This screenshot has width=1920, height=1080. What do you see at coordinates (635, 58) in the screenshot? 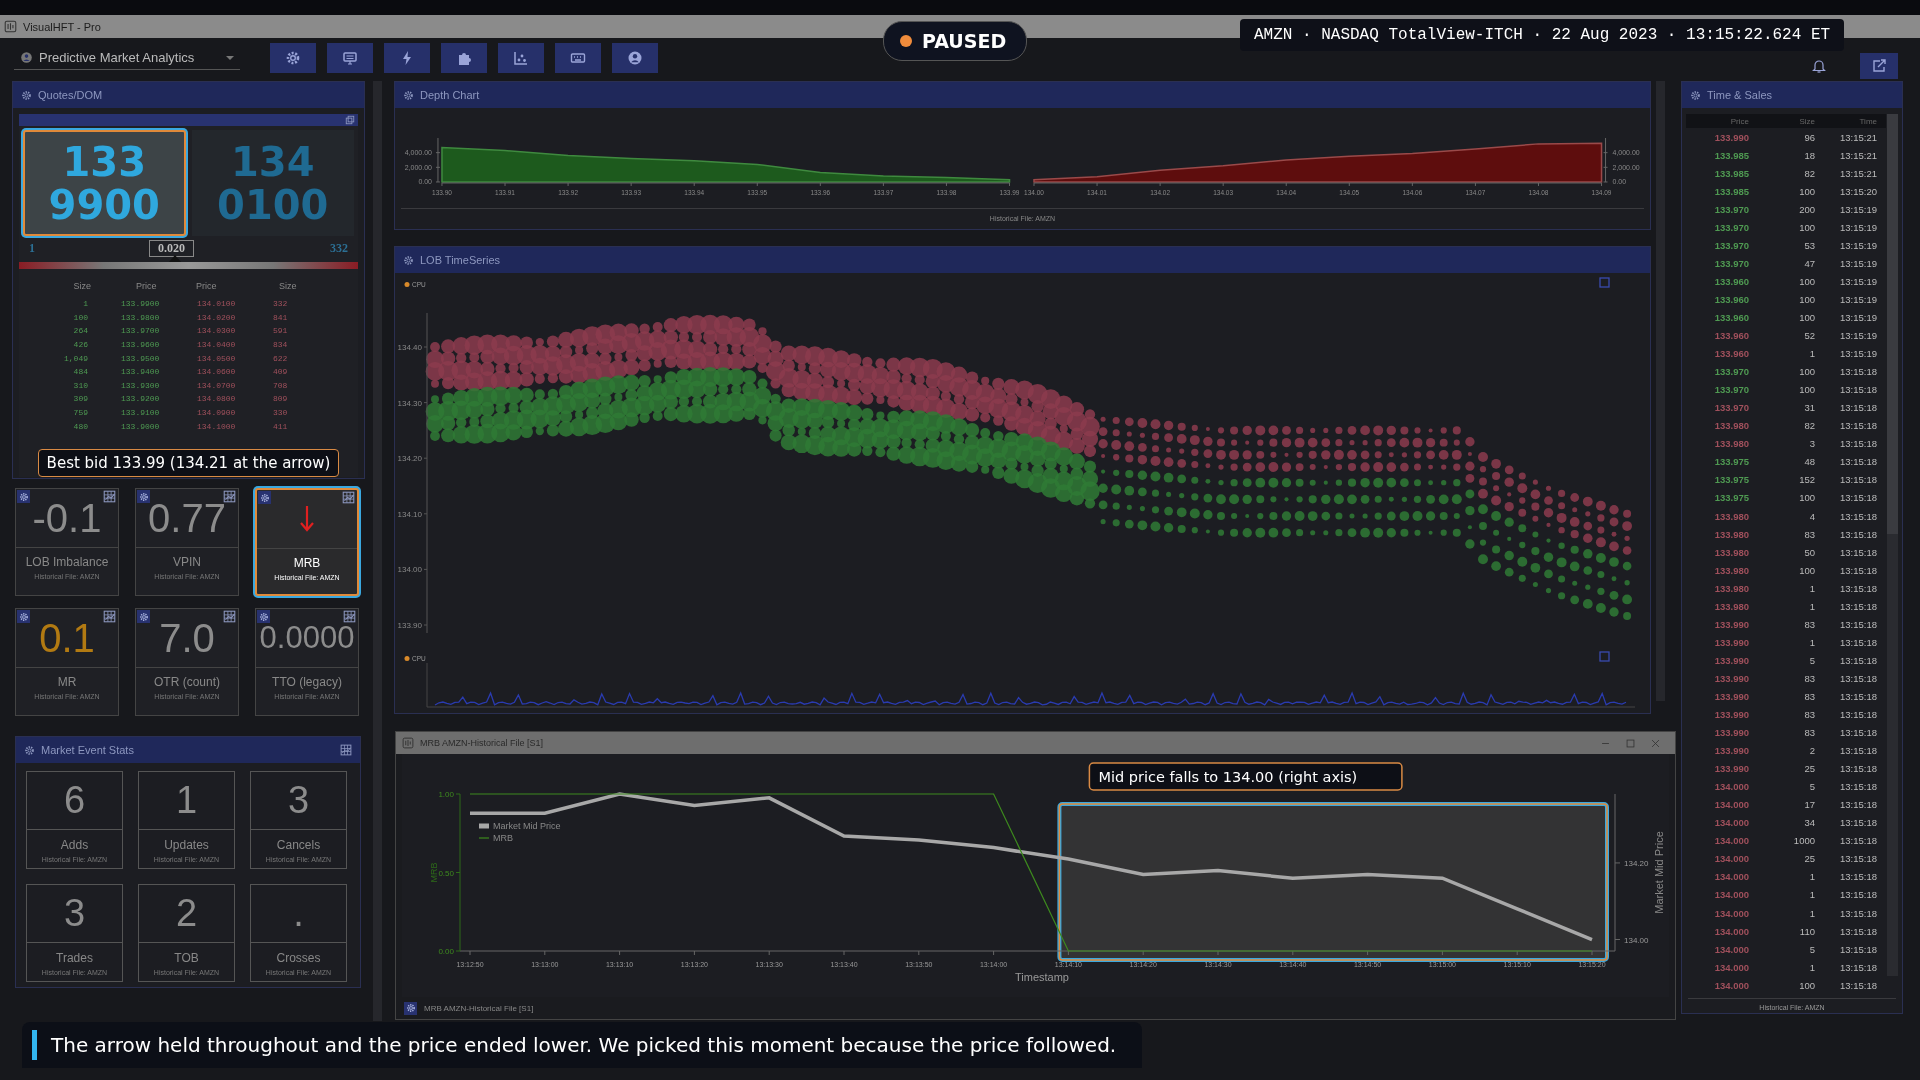
I see `user-button` at bounding box center [635, 58].